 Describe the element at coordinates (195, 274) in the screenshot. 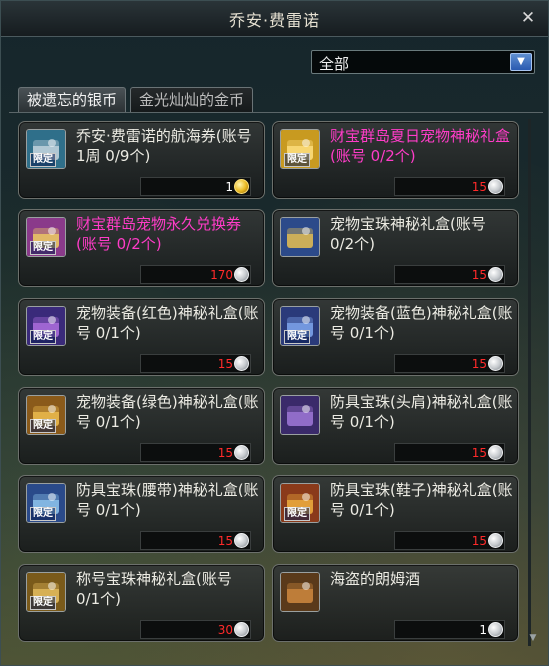

I see `price-box: 170` at that location.